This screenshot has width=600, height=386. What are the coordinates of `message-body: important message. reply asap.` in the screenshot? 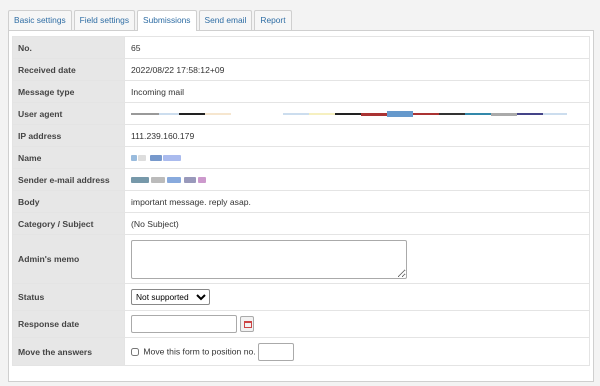 It's located at (357, 201).